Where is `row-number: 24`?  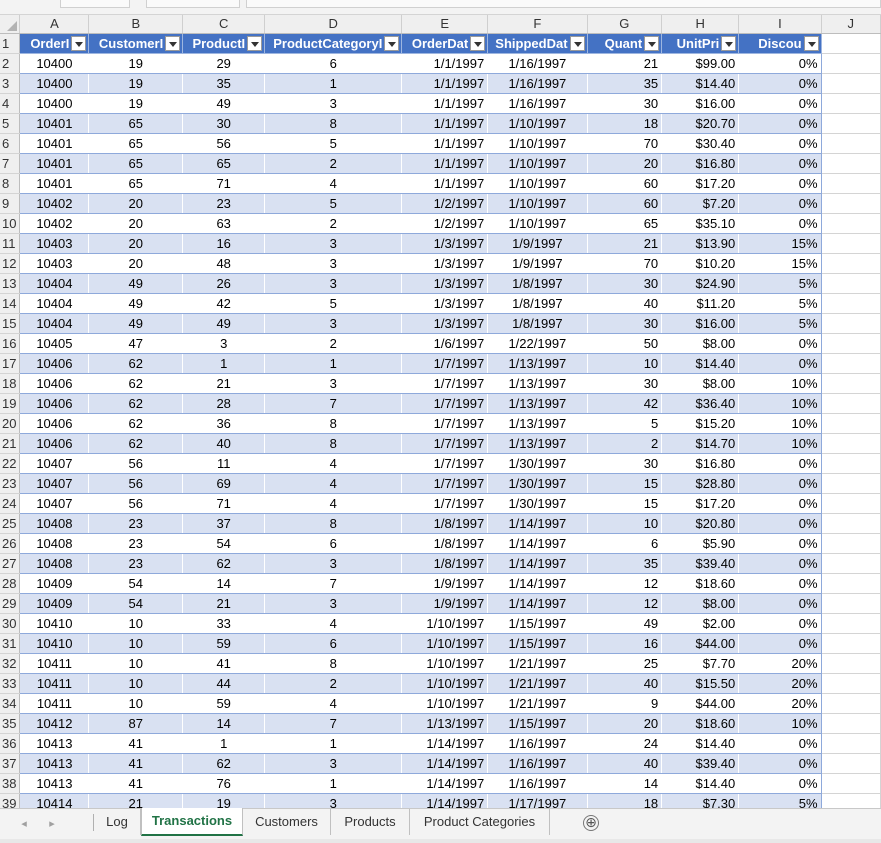 row-number: 24 is located at coordinates (10, 503).